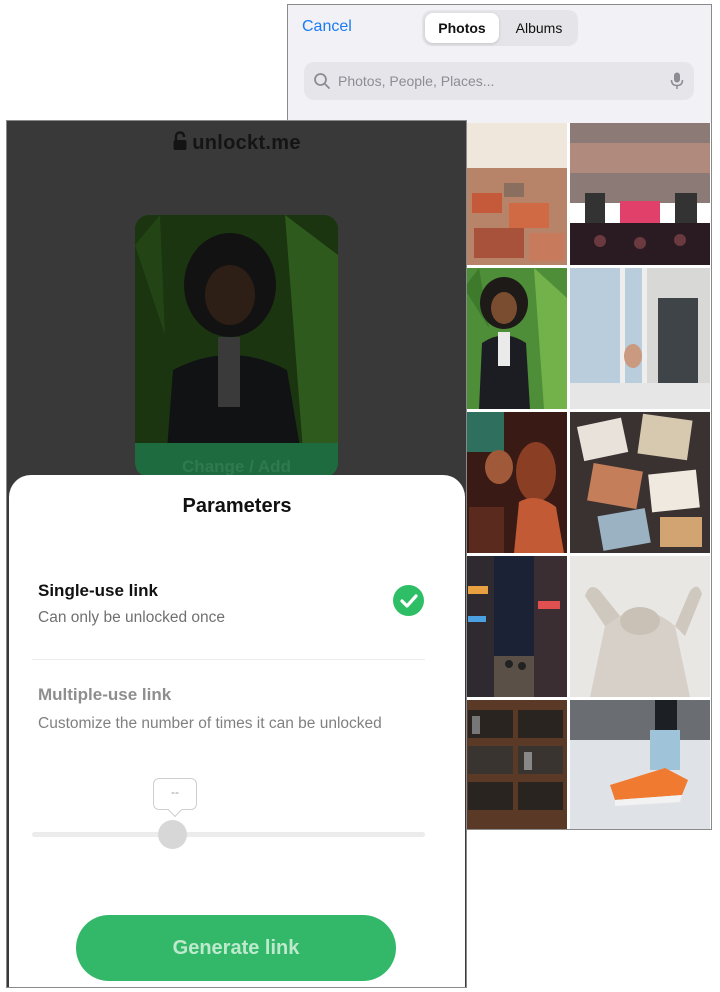 The width and height of the screenshot is (720, 992). What do you see at coordinates (228, 834) in the screenshot?
I see `usage-count-slider` at bounding box center [228, 834].